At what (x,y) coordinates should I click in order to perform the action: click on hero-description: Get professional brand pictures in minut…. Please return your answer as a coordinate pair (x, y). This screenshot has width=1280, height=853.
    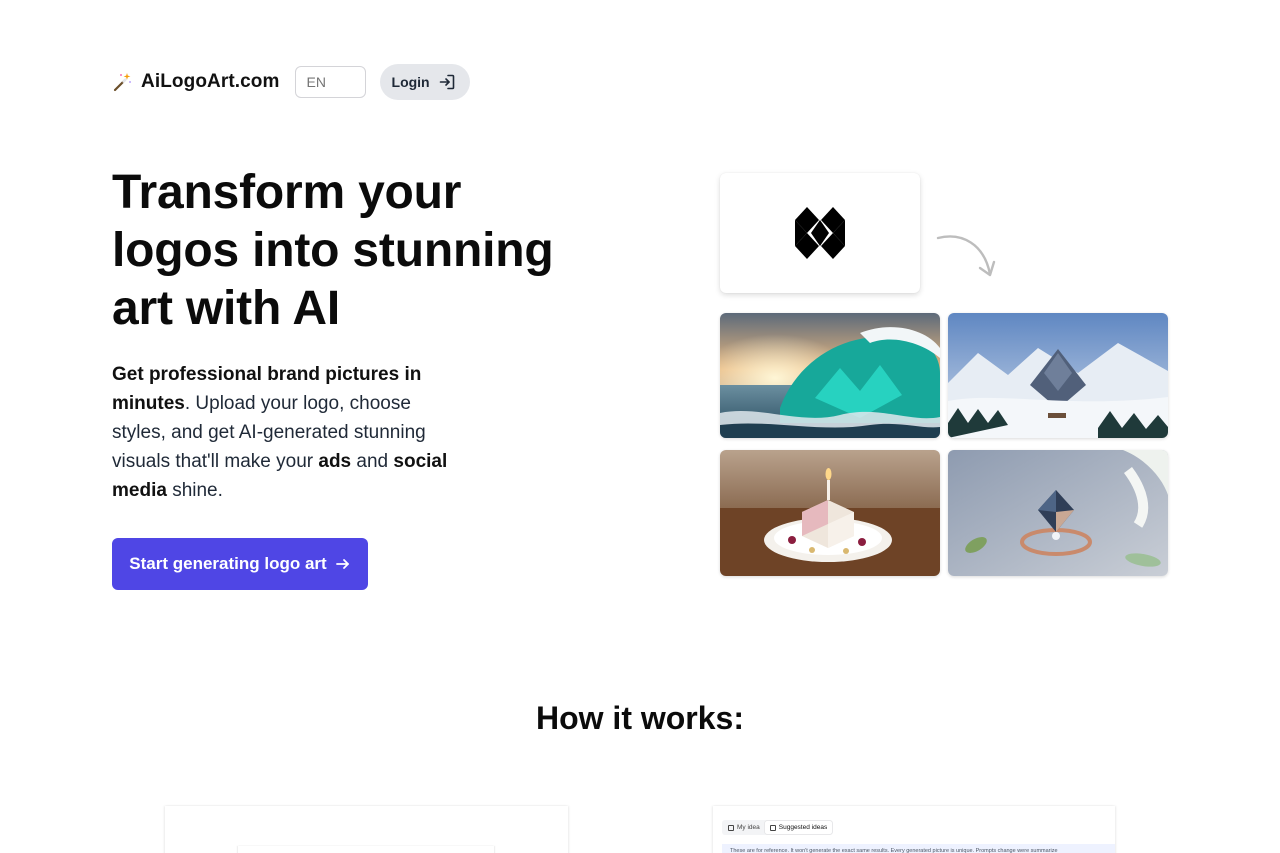
    Looking at the image, I should click on (287, 432).